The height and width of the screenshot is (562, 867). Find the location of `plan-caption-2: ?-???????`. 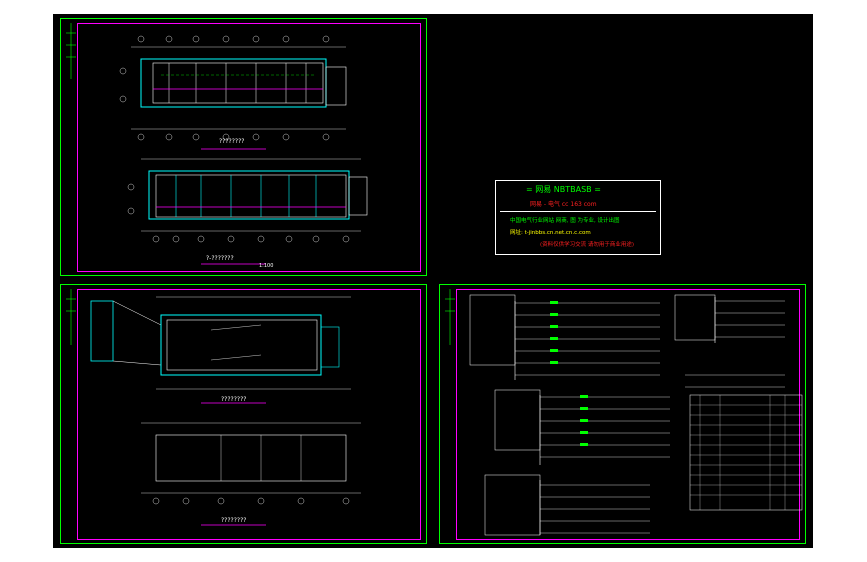

plan-caption-2: ?-??????? is located at coordinates (220, 258).